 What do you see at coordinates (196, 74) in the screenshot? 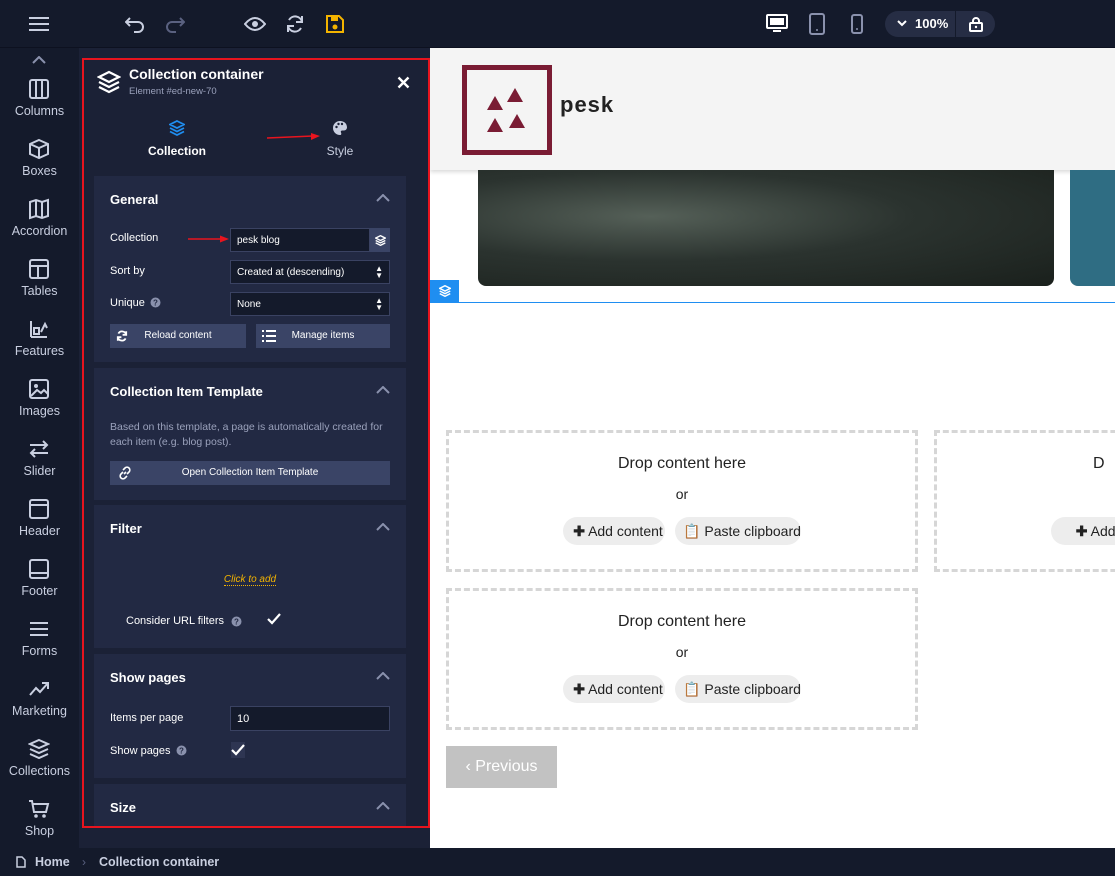
I see `panel-title: Collection container` at bounding box center [196, 74].